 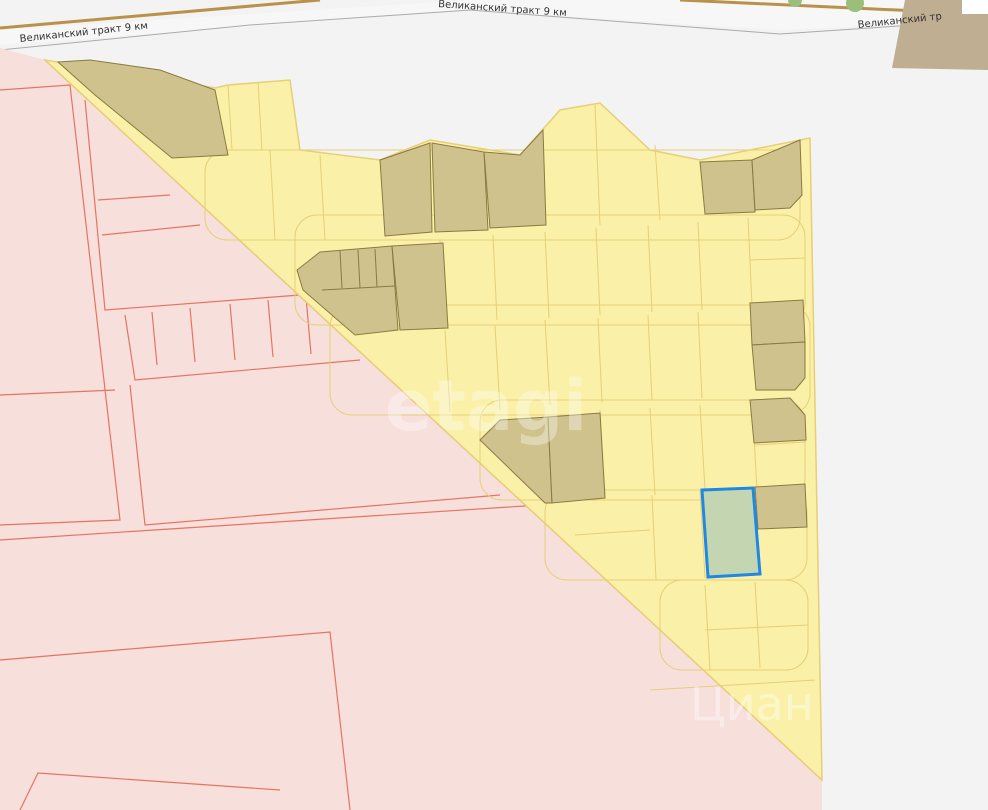 What do you see at coordinates (486, 406) in the screenshot?
I see `watermark-etagi: etagi` at bounding box center [486, 406].